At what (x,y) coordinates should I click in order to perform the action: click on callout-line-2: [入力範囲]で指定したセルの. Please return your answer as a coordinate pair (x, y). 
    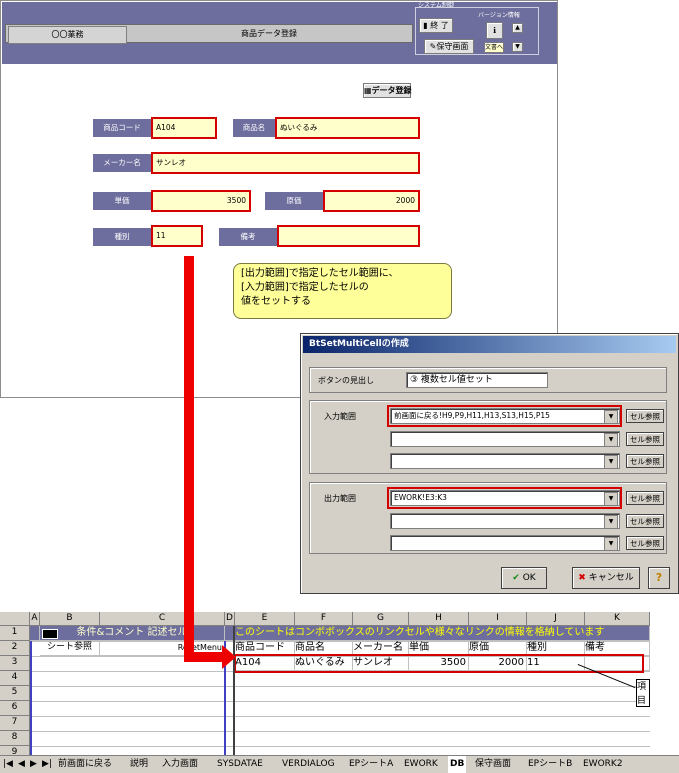
    Looking at the image, I should click on (305, 287).